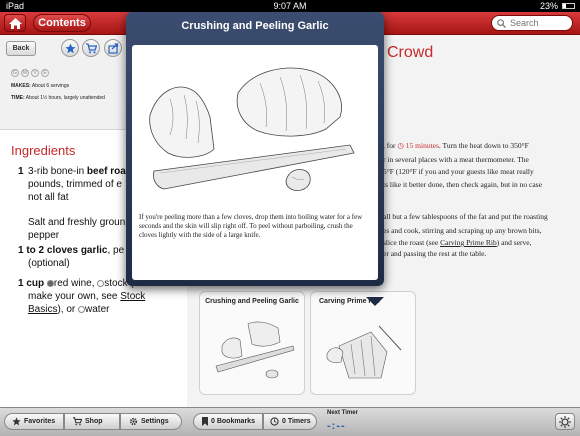 The image size is (580, 436). What do you see at coordinates (133, 421) in the screenshot?
I see `gear-icon` at bounding box center [133, 421].